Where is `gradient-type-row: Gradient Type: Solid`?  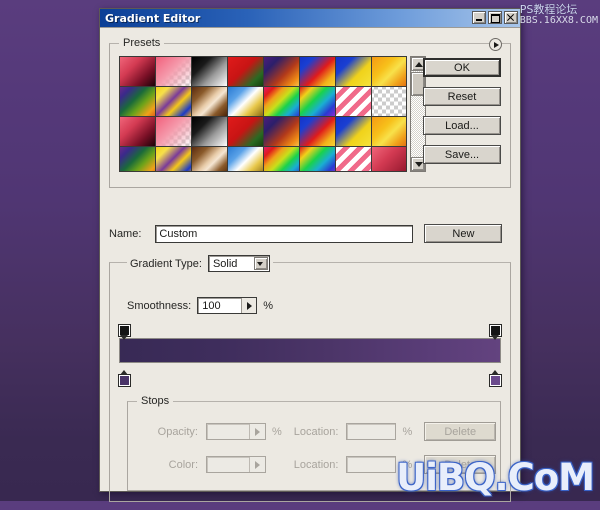
gradient-type-row: Gradient Type: Solid is located at coordinates (200, 263).